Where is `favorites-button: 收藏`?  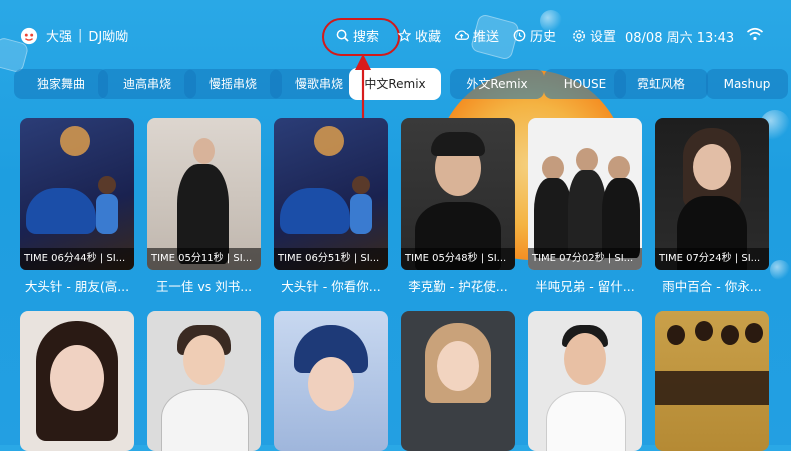
favorites-button: 收藏 is located at coordinates (419, 35).